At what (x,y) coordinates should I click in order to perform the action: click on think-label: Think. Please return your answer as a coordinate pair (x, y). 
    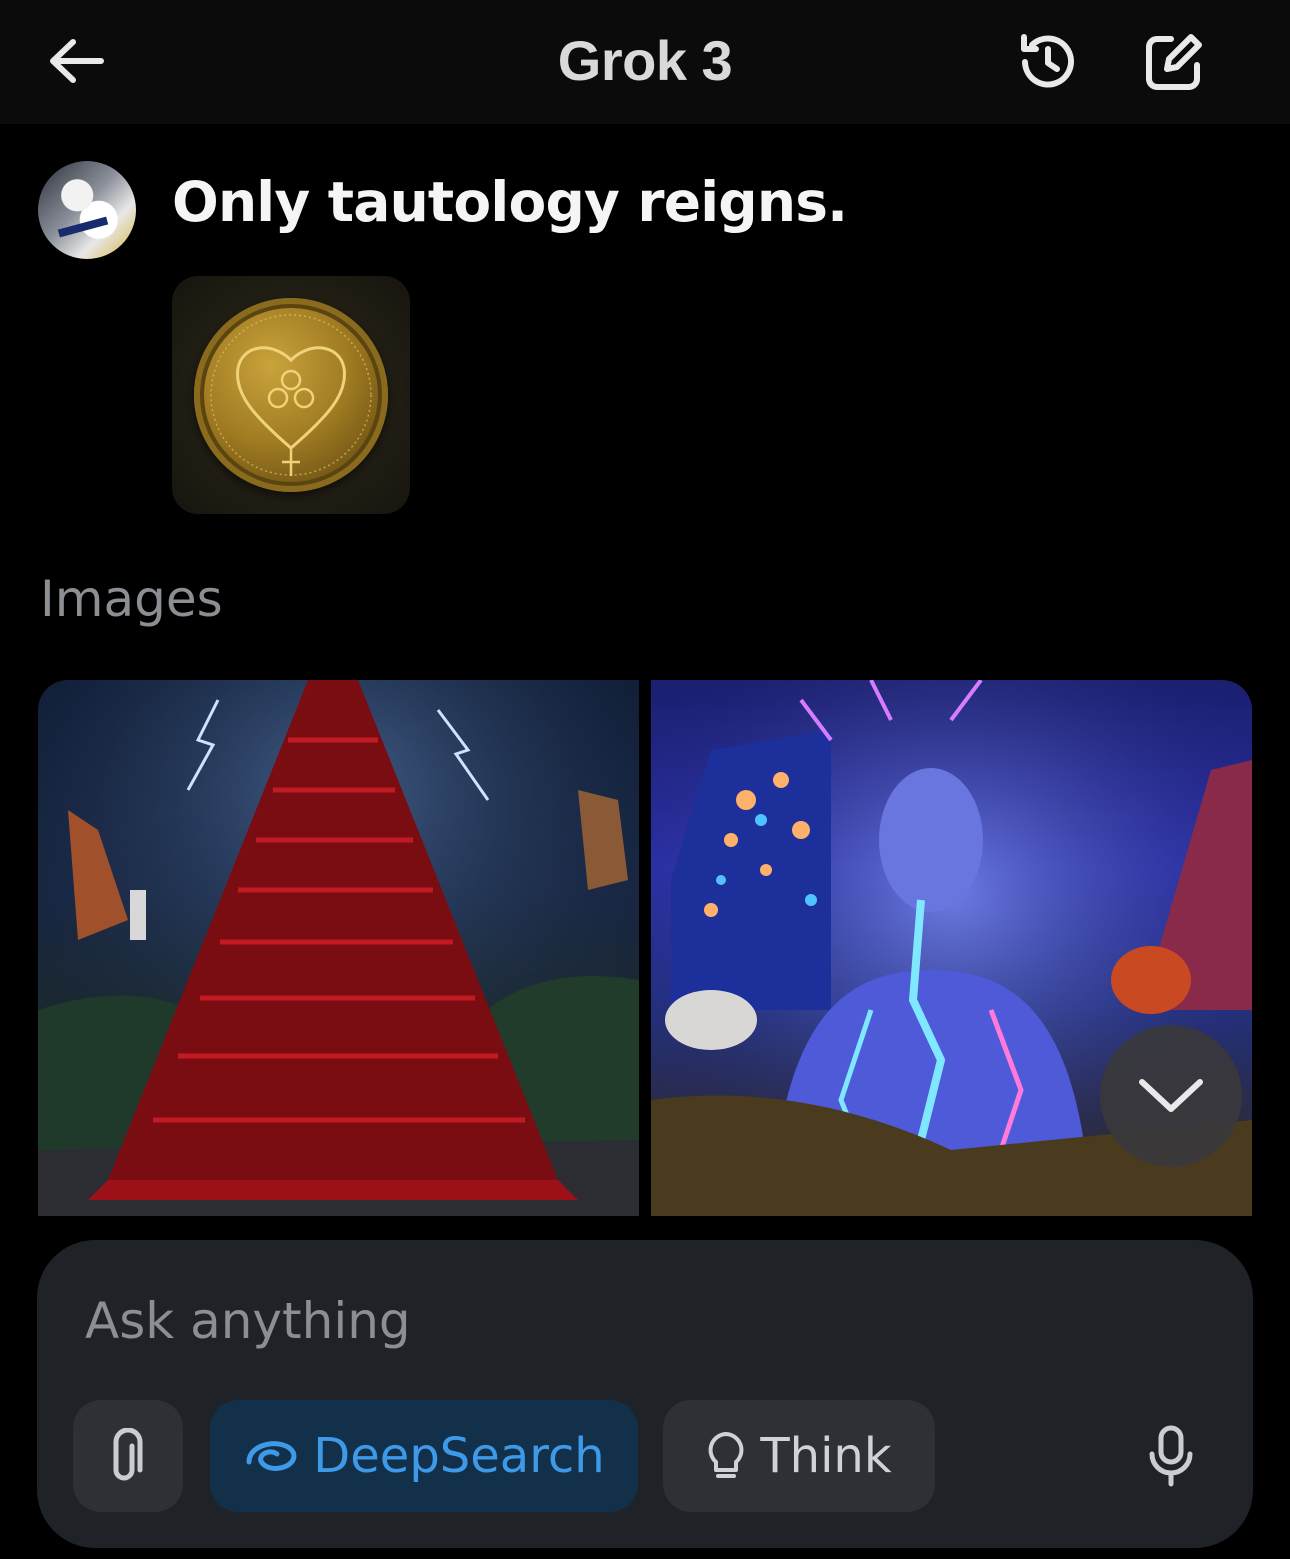
    Looking at the image, I should click on (826, 1456).